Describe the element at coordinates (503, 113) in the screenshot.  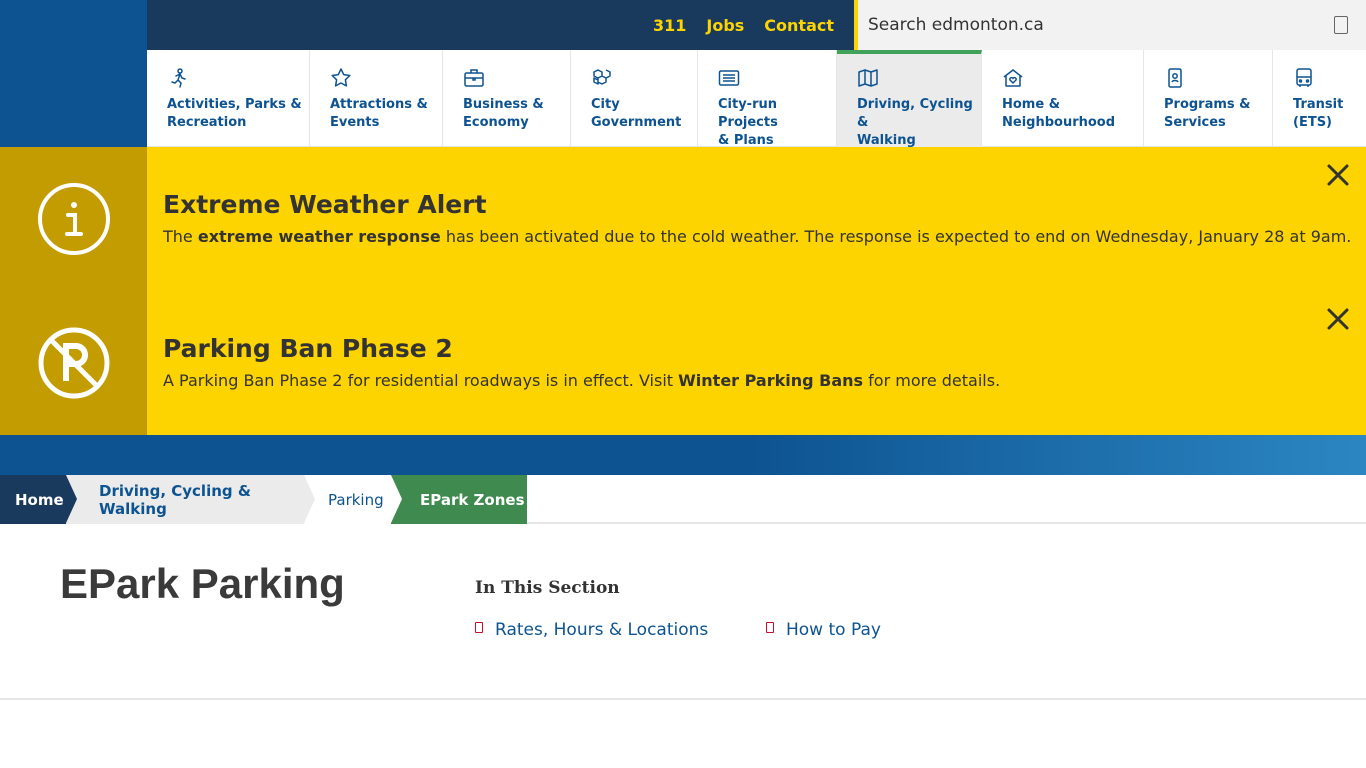
I see `nav-label: Business & Economy` at that location.